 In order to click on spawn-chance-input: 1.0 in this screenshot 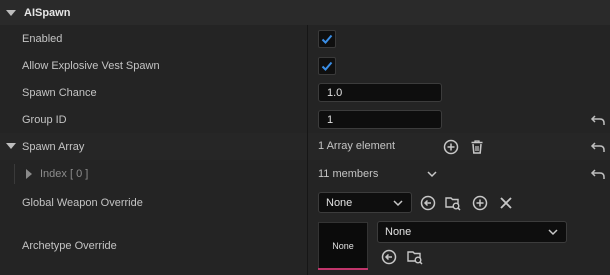, I will do `click(380, 92)`.